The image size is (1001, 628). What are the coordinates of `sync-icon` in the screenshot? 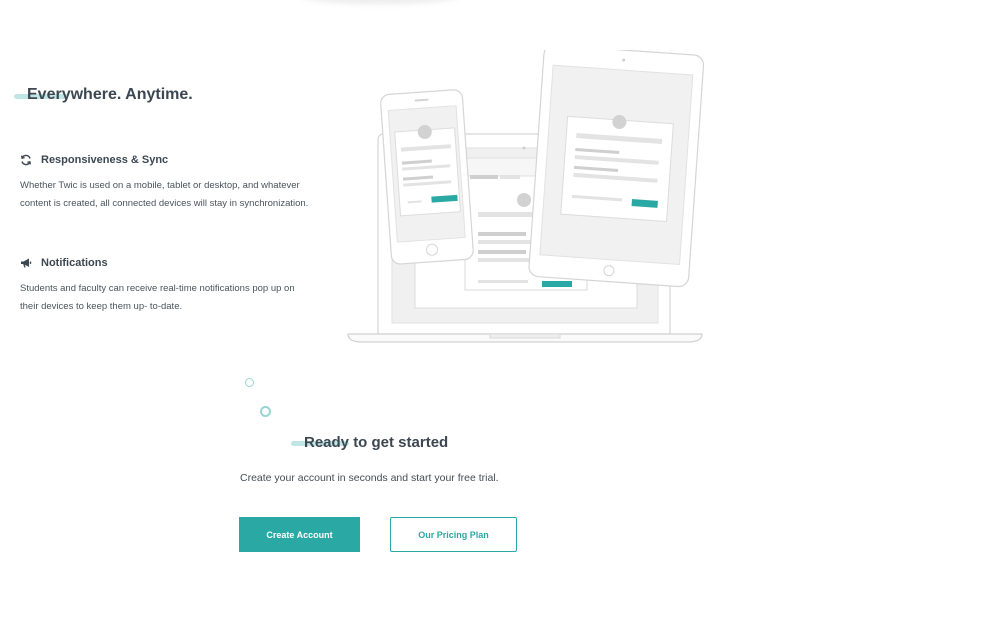 It's located at (26, 160).